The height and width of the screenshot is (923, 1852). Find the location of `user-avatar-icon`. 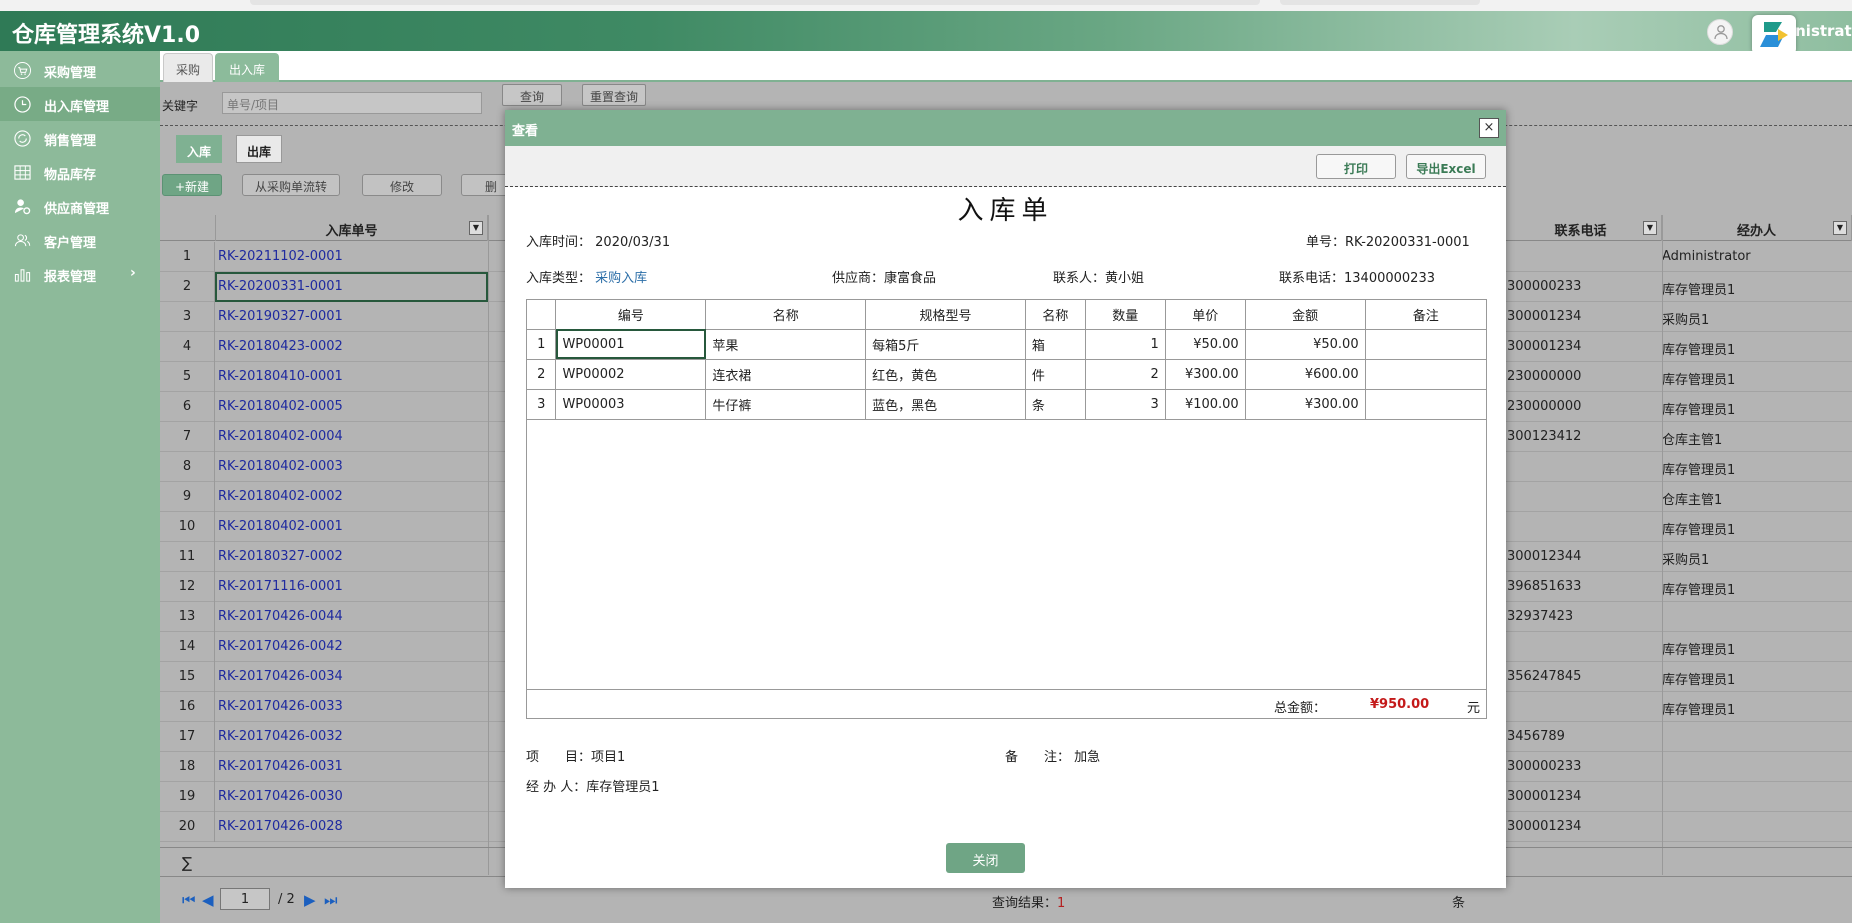

user-avatar-icon is located at coordinates (1720, 32).